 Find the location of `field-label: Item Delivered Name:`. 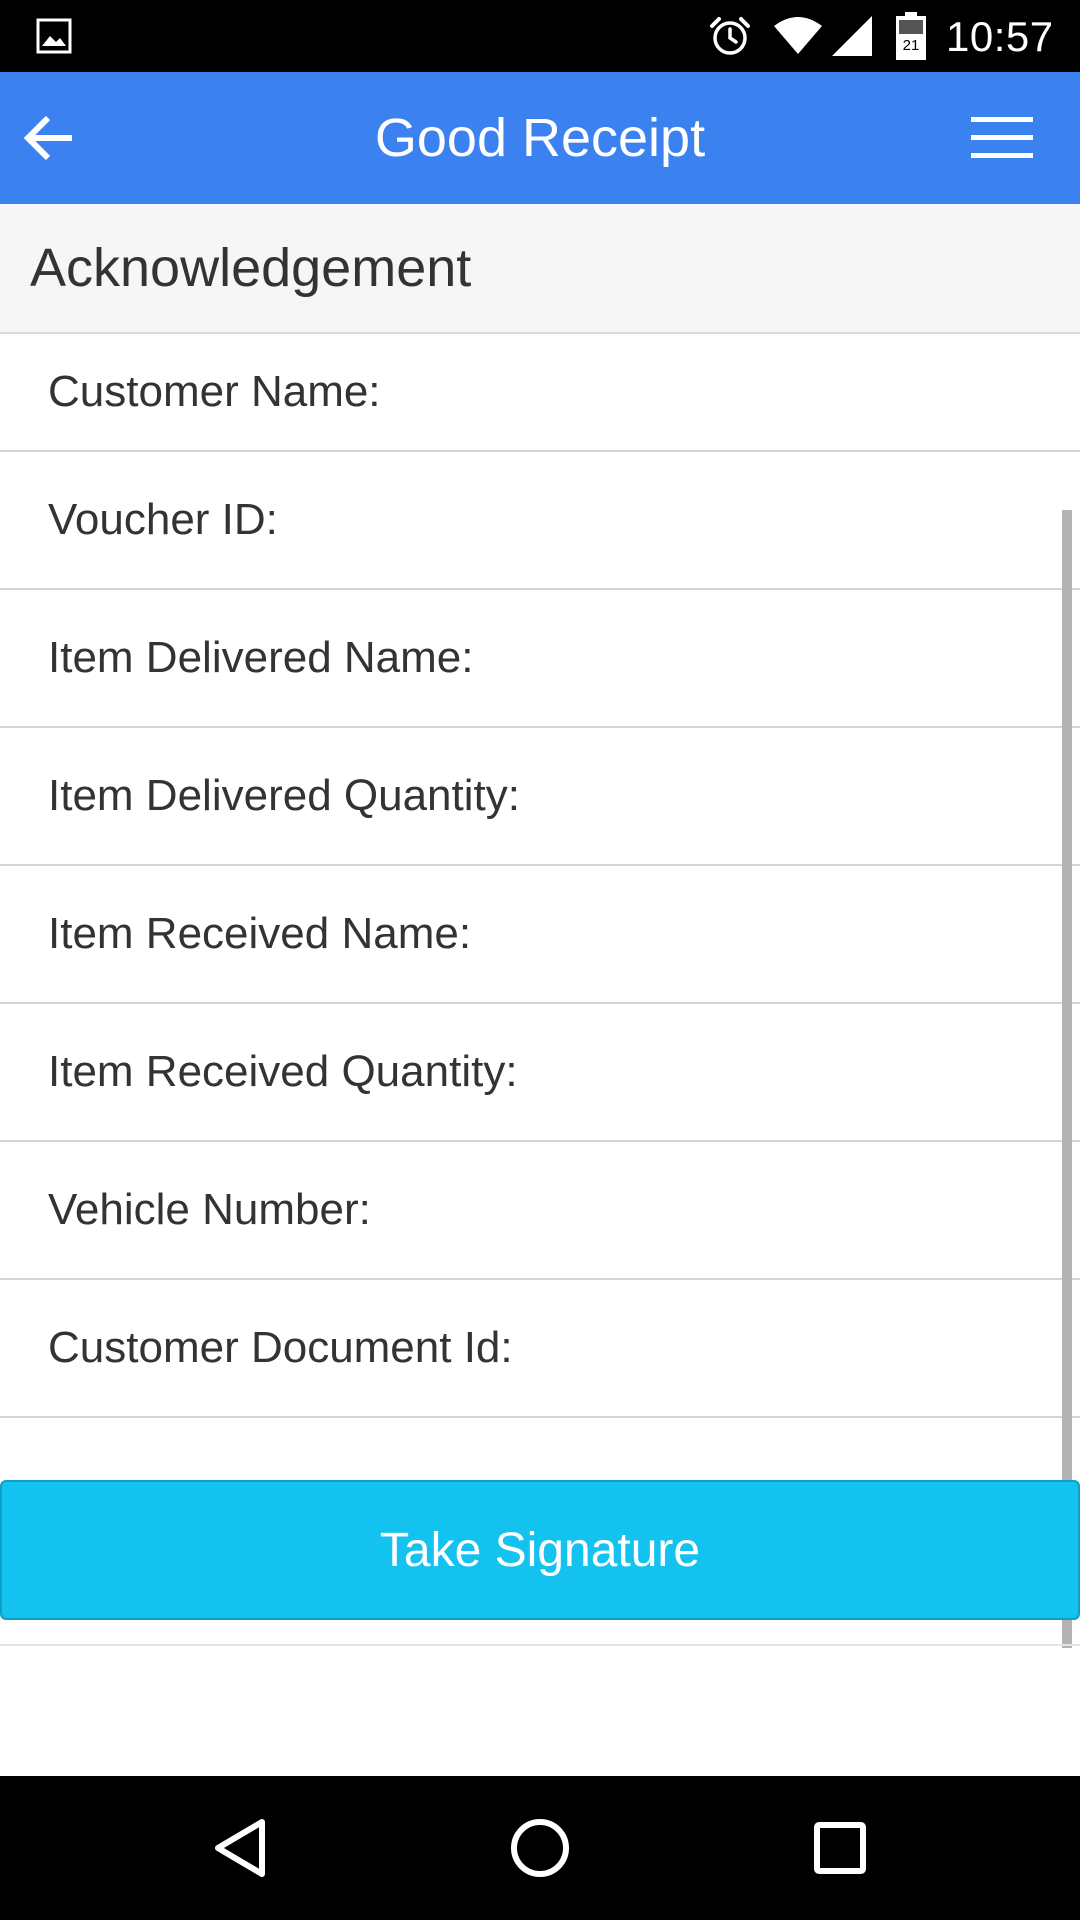

field-label: Item Delivered Name: is located at coordinates (261, 657).